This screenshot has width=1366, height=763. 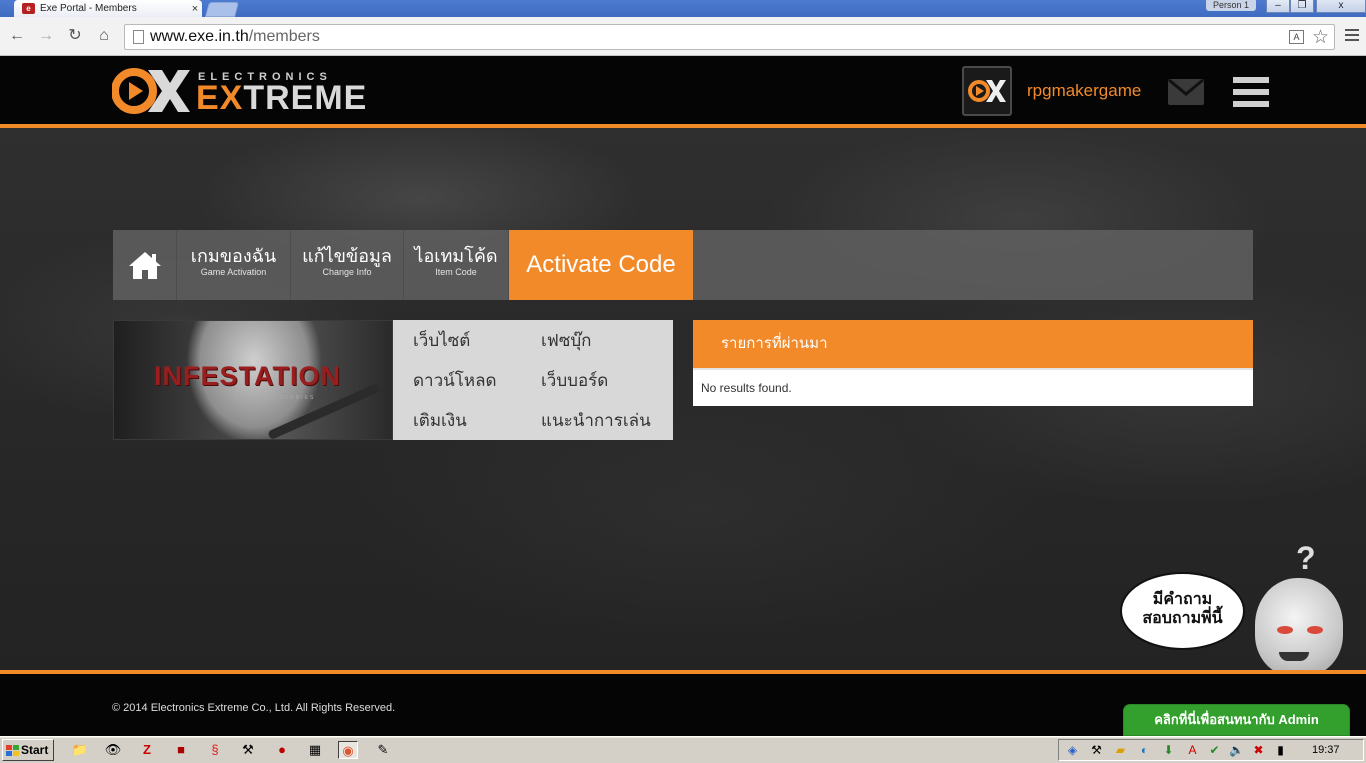 I want to click on shield-icon: ◈, so click(x=1072, y=750).